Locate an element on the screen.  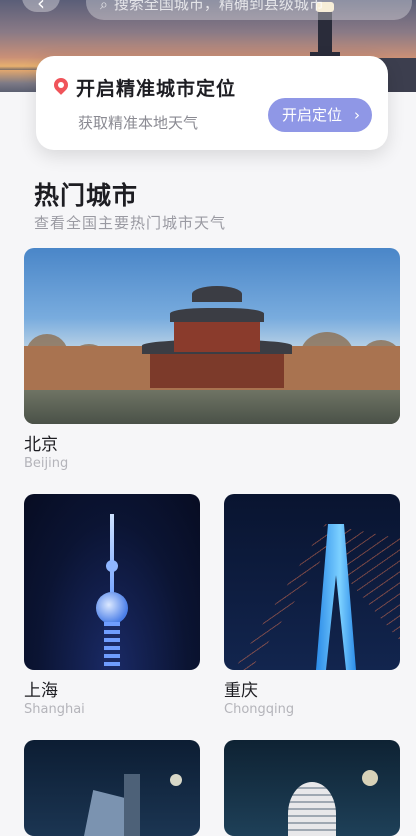
search-icon: ⌕ is located at coordinates (104, 6).